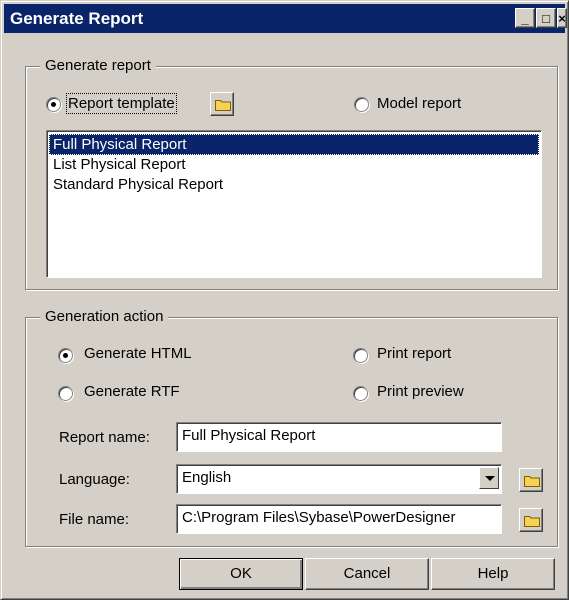  Describe the element at coordinates (339, 479) in the screenshot. I see `language-select: English` at that location.